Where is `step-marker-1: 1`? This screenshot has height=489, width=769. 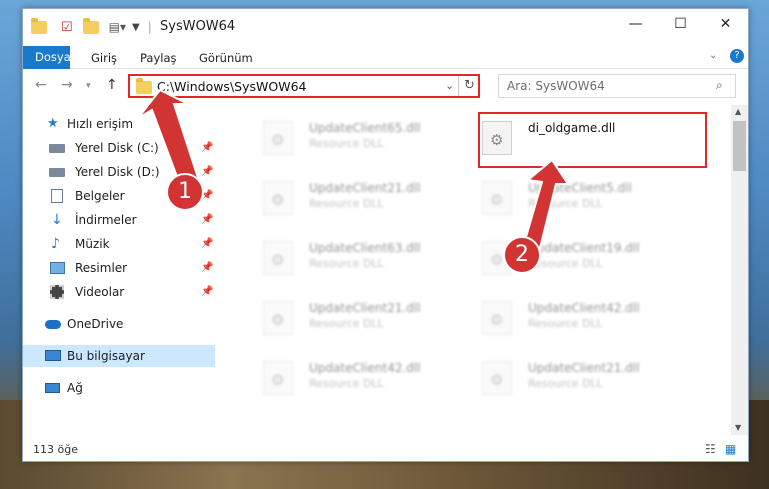
step-marker-1: 1 is located at coordinates (185, 192).